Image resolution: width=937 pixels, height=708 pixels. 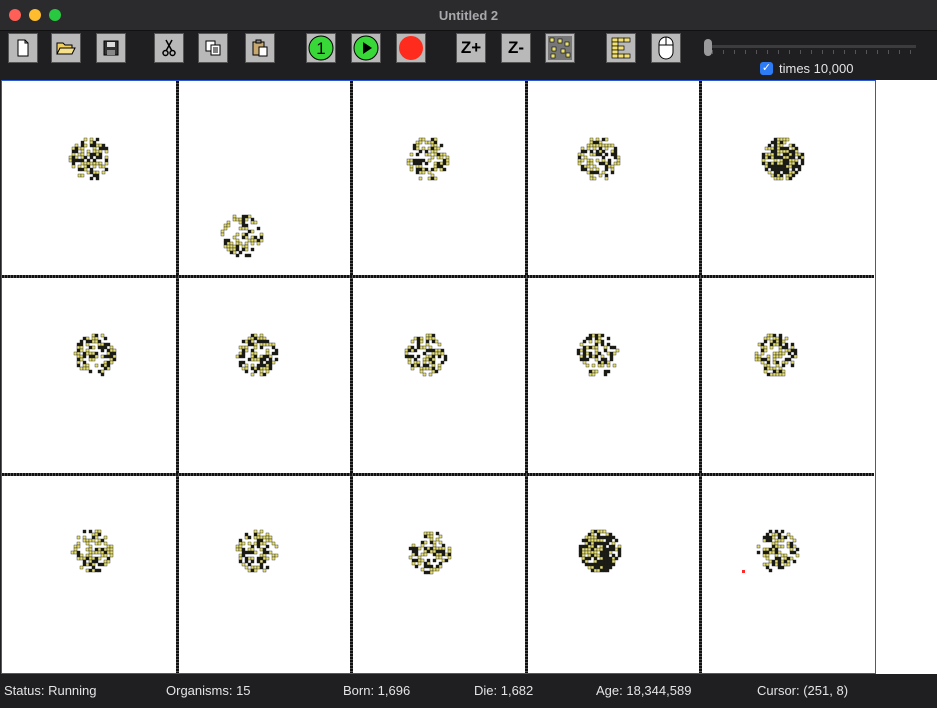 I want to click on side-panel, so click(x=906, y=377).